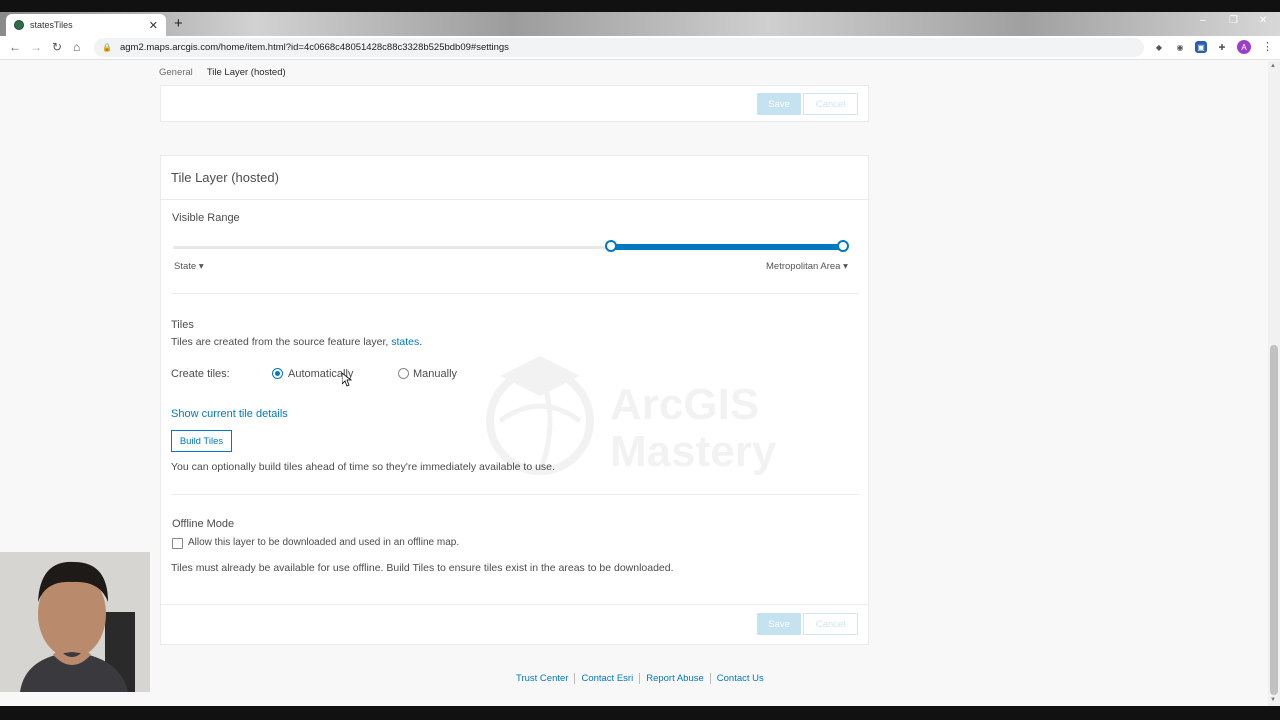 The image size is (1280, 720). I want to click on extension-icon: ▣, so click(1201, 47).